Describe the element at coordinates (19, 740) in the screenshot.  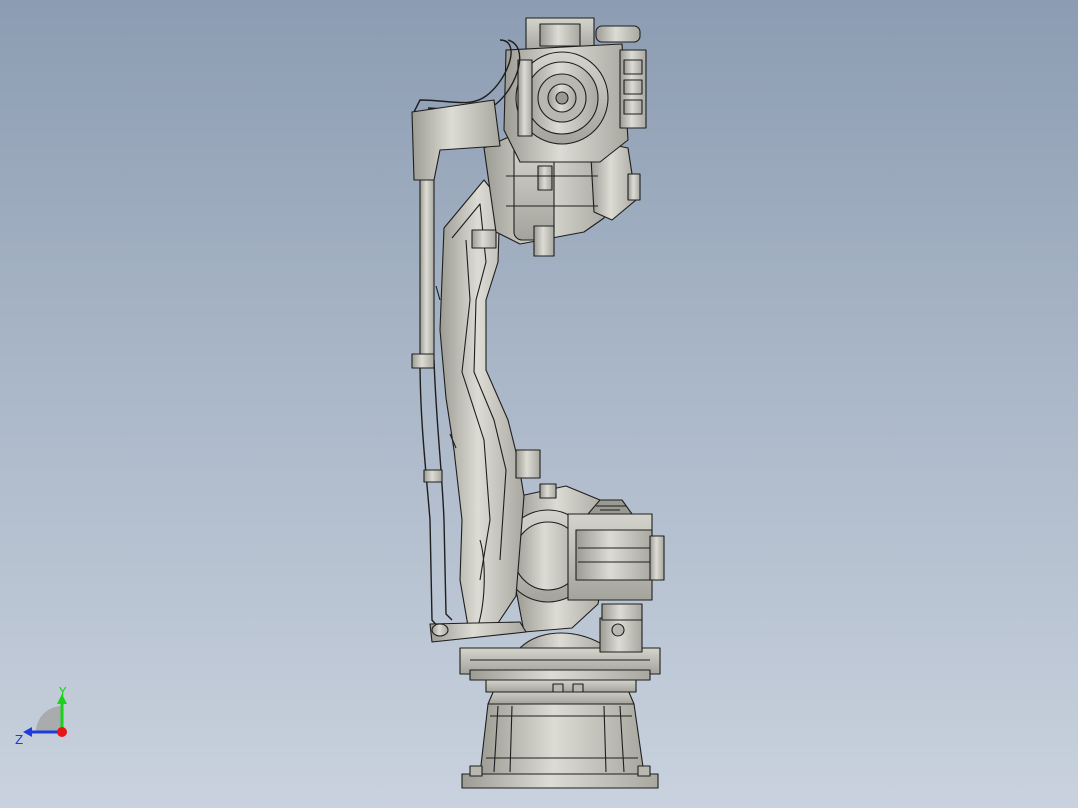
I see `z-axis-label: Z` at that location.